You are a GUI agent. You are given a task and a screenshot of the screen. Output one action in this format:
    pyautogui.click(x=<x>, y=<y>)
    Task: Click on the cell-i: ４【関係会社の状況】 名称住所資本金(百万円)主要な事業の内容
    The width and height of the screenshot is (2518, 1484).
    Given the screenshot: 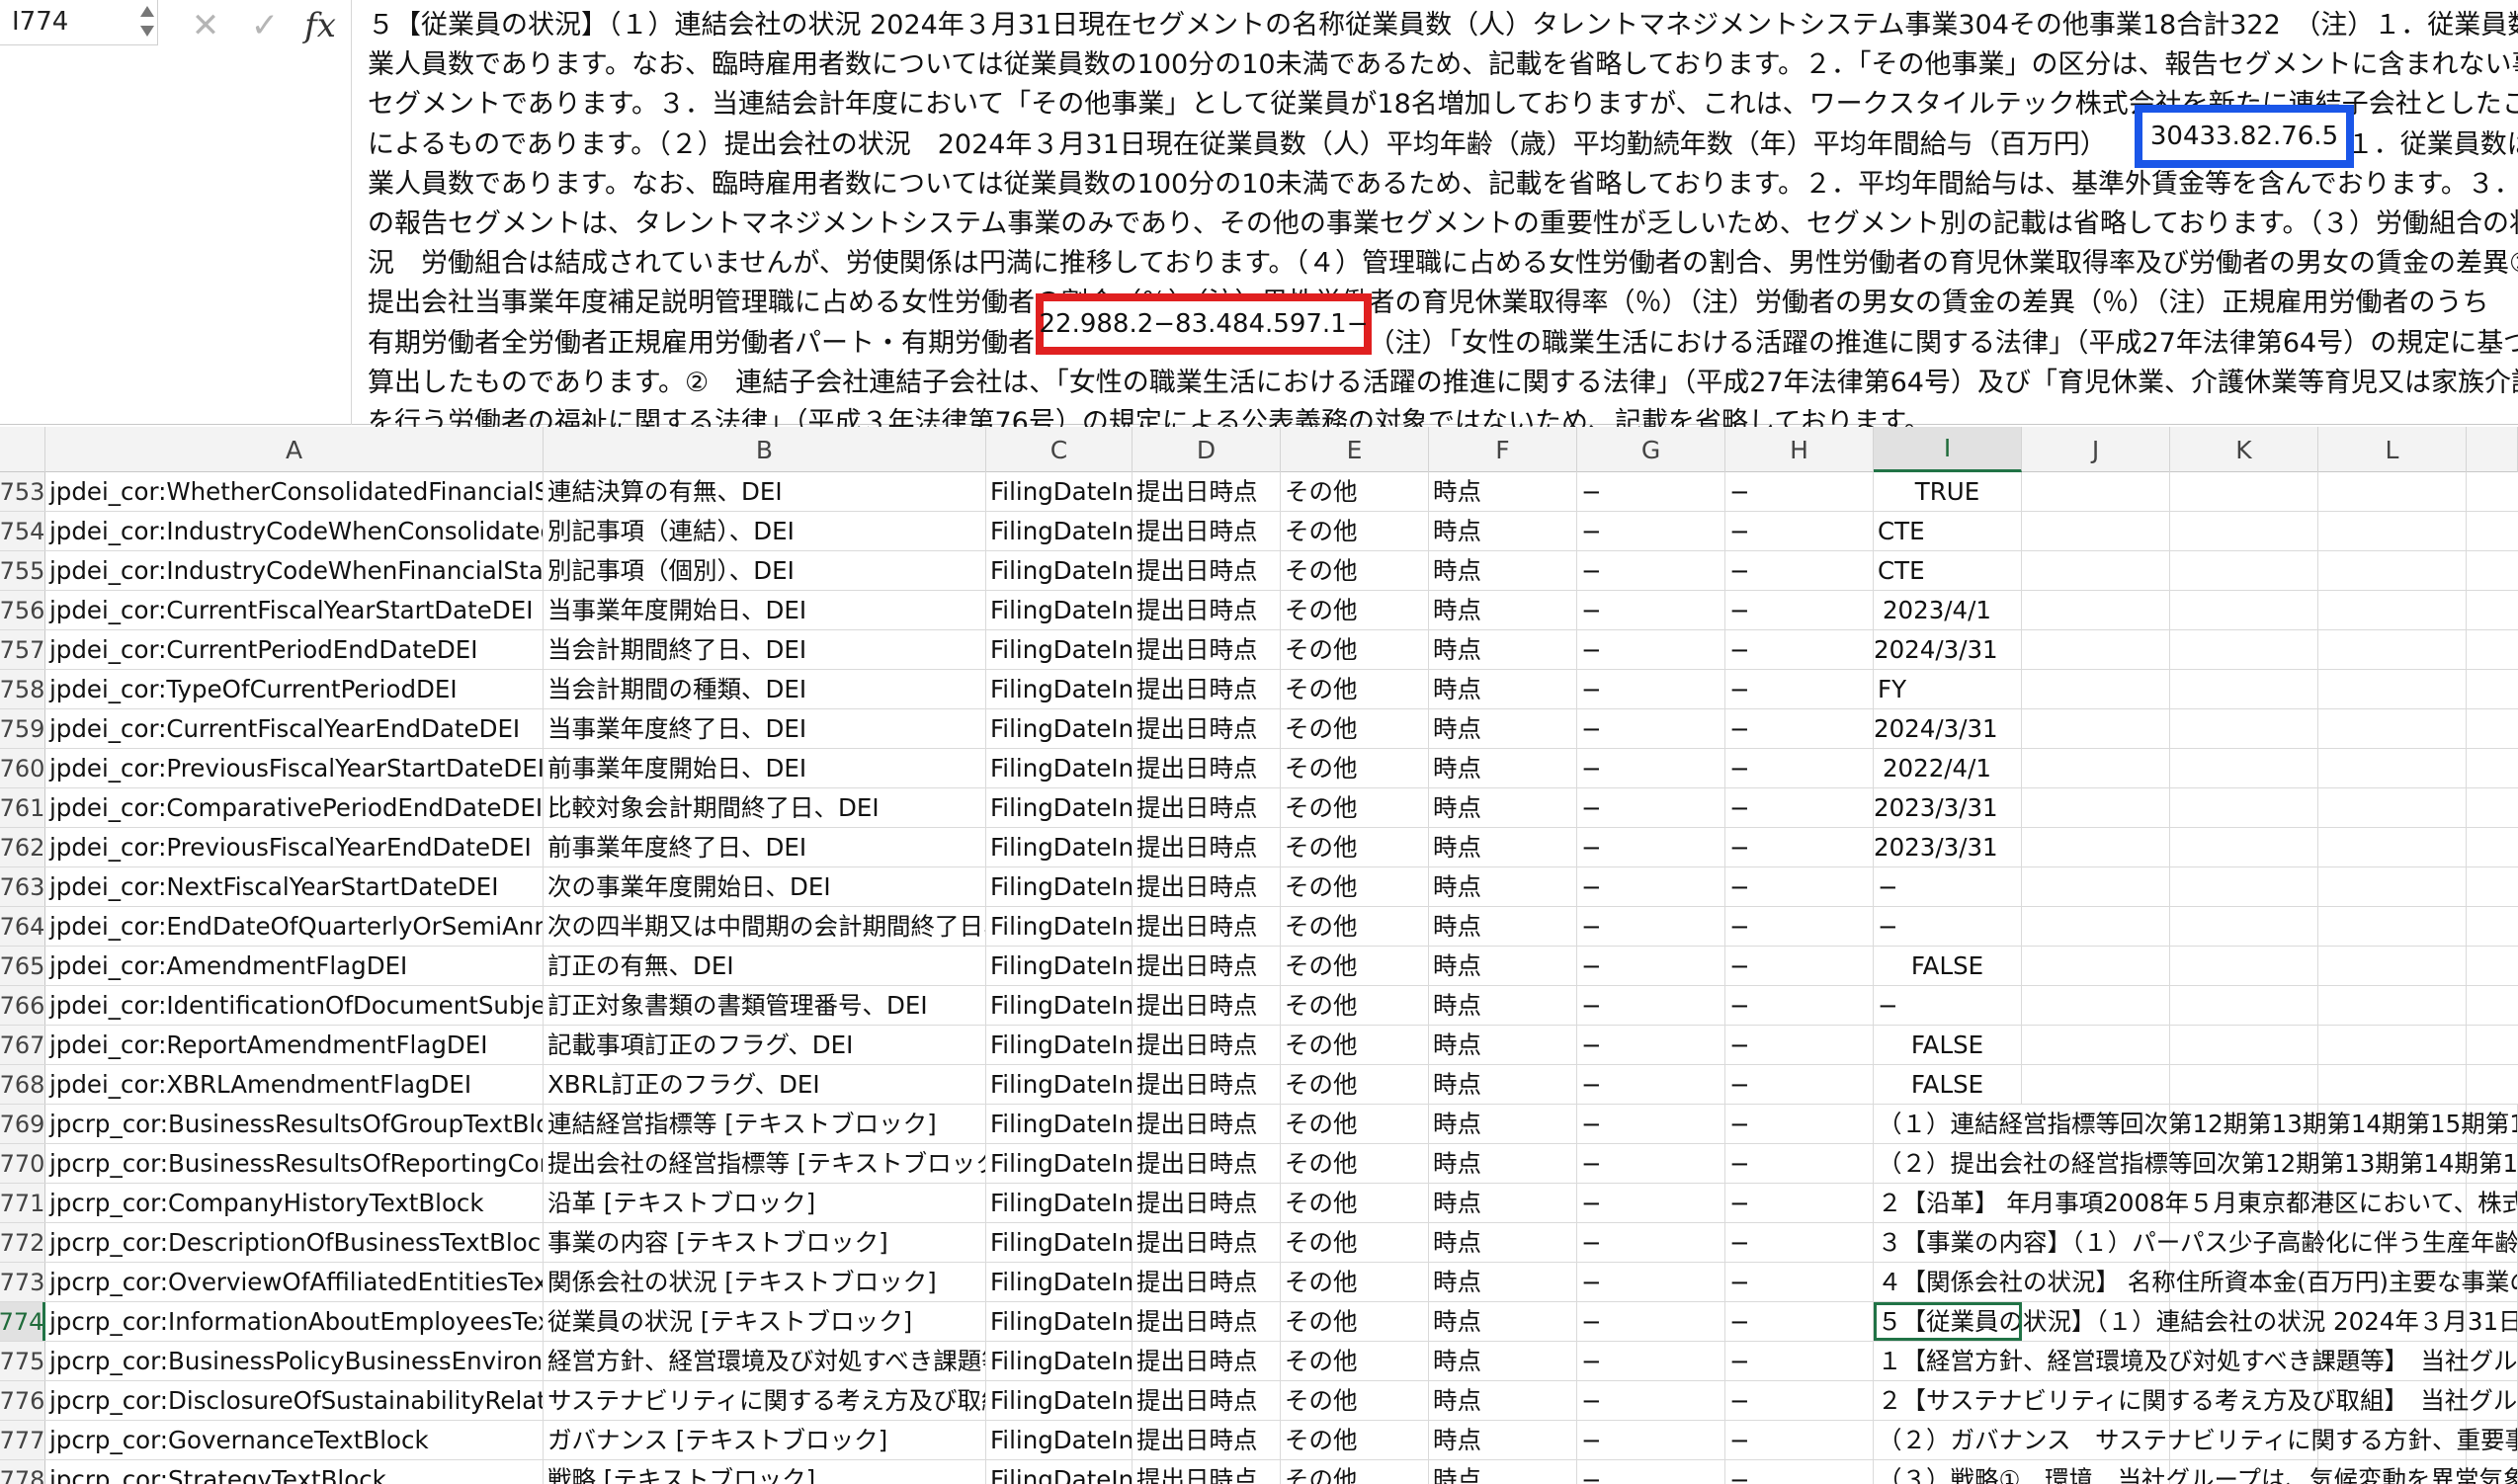 What is the action you would take?
    pyautogui.click(x=2196, y=1282)
    